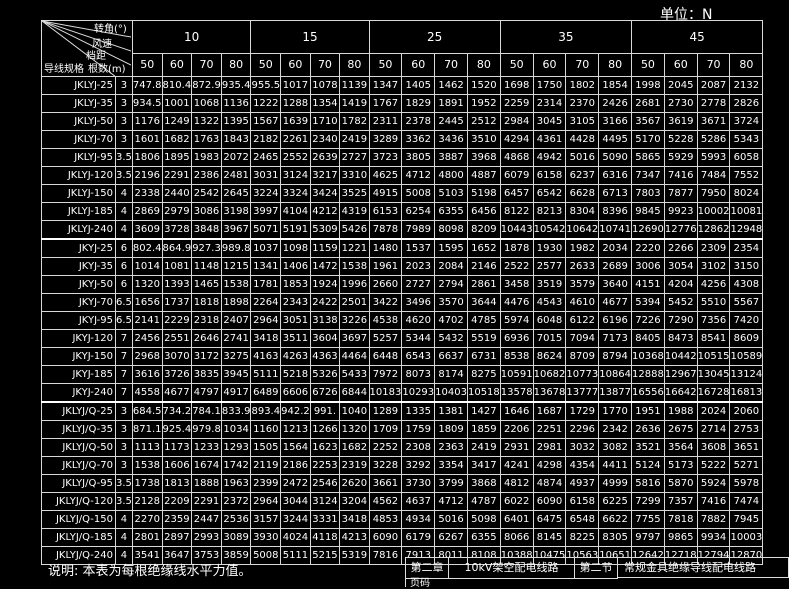 This screenshot has width=789, height=589. I want to click on force-value: 1017, so click(295, 85).